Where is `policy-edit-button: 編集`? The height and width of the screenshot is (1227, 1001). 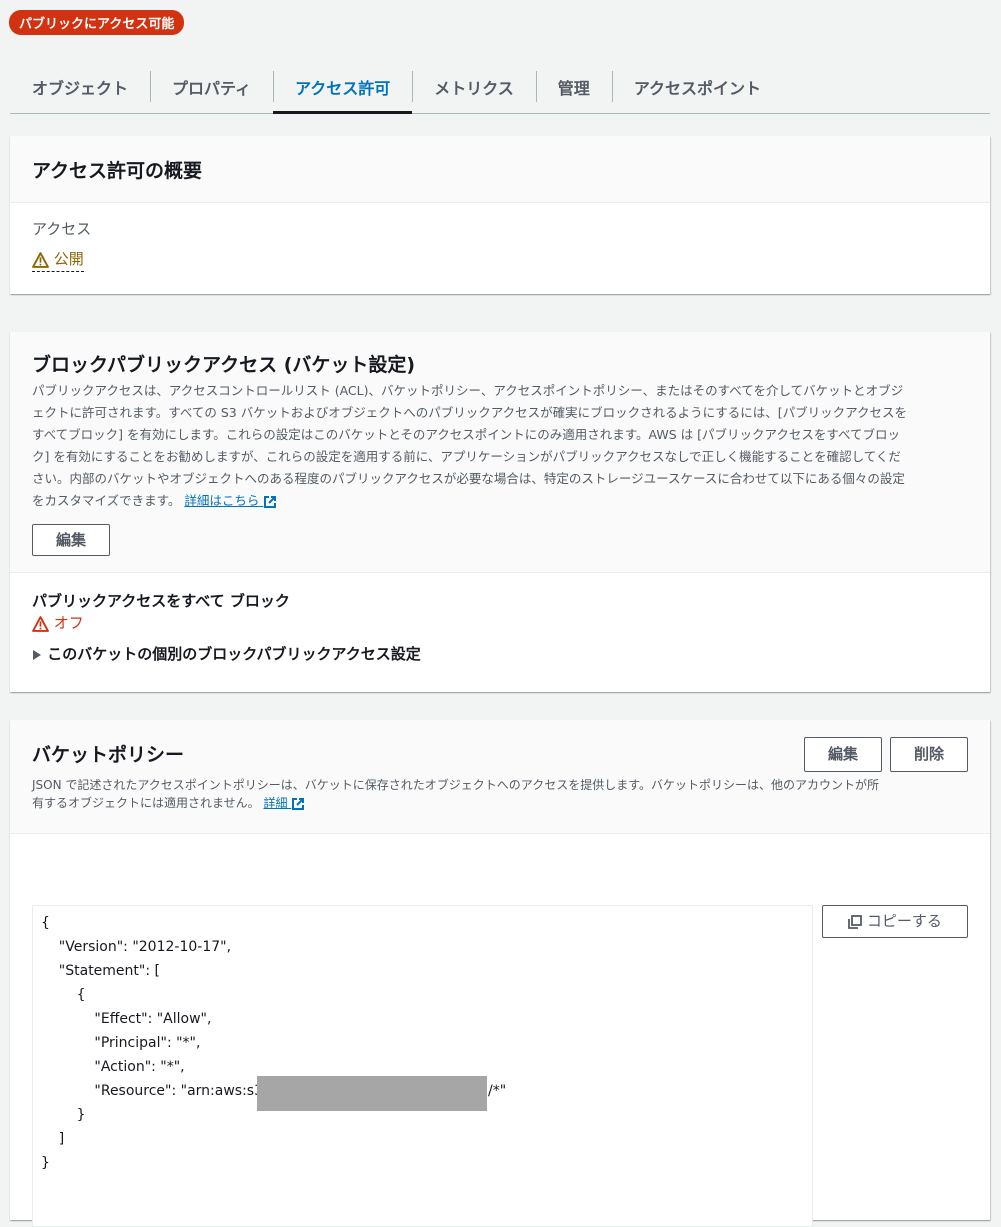 policy-edit-button: 編集 is located at coordinates (843, 754).